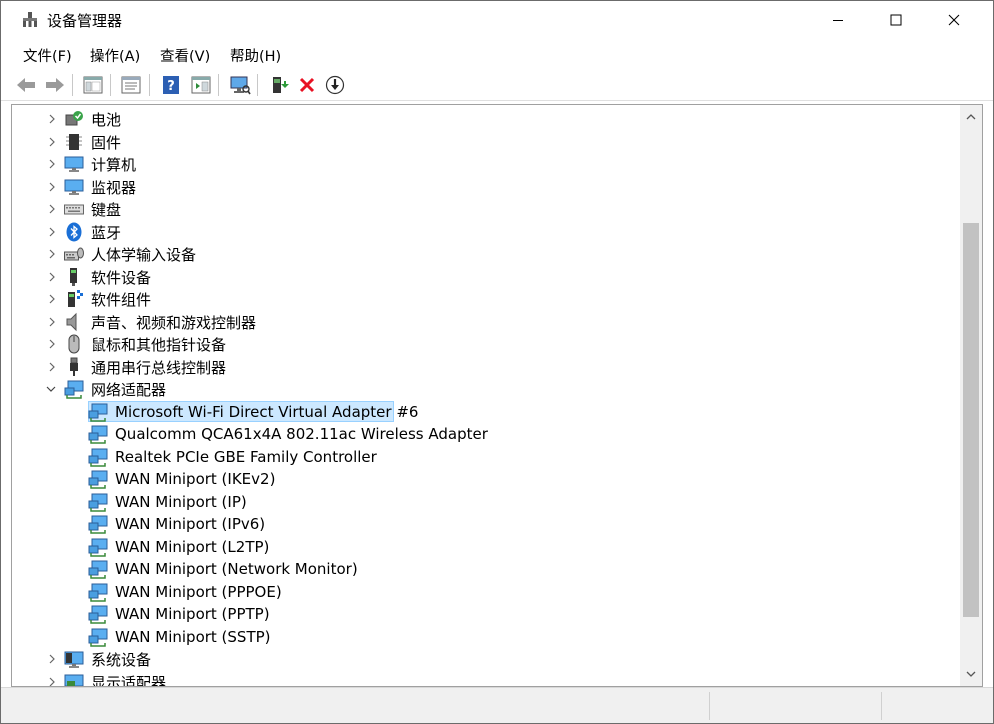  What do you see at coordinates (115, 55) in the screenshot?
I see `menu-action: 操作(A)` at bounding box center [115, 55].